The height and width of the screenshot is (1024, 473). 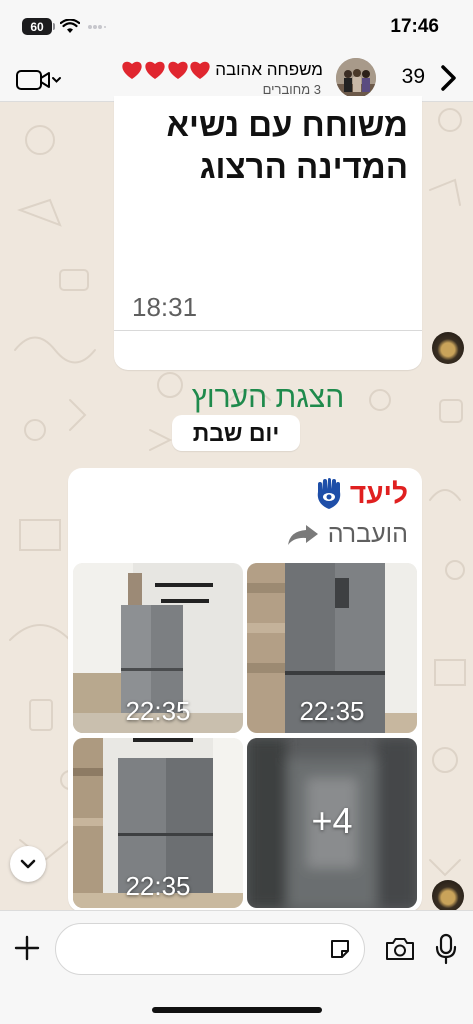 What do you see at coordinates (237, 1010) in the screenshot?
I see `home-indicator` at bounding box center [237, 1010].